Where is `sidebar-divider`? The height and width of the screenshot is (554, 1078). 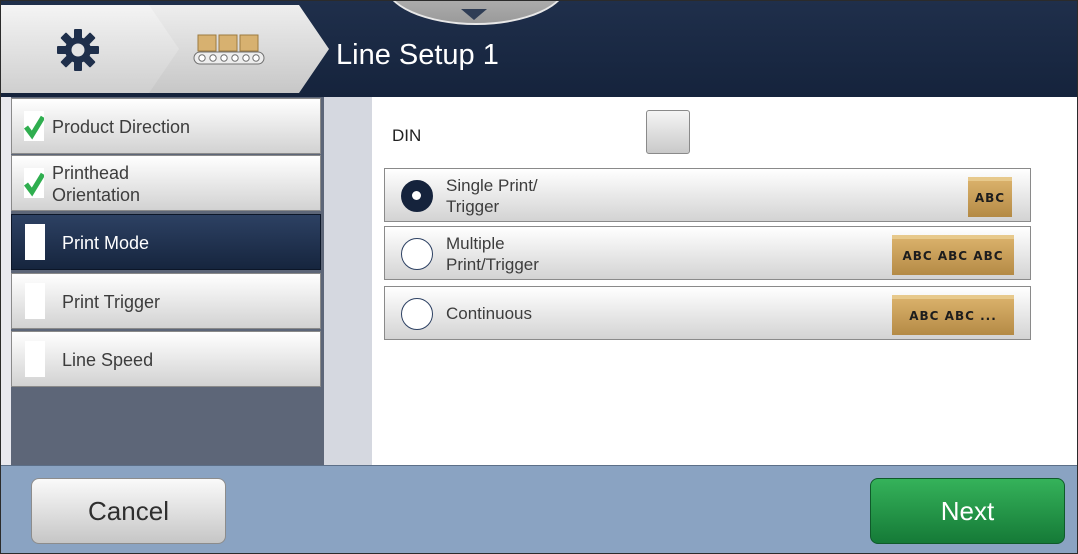 sidebar-divider is located at coordinates (348, 281).